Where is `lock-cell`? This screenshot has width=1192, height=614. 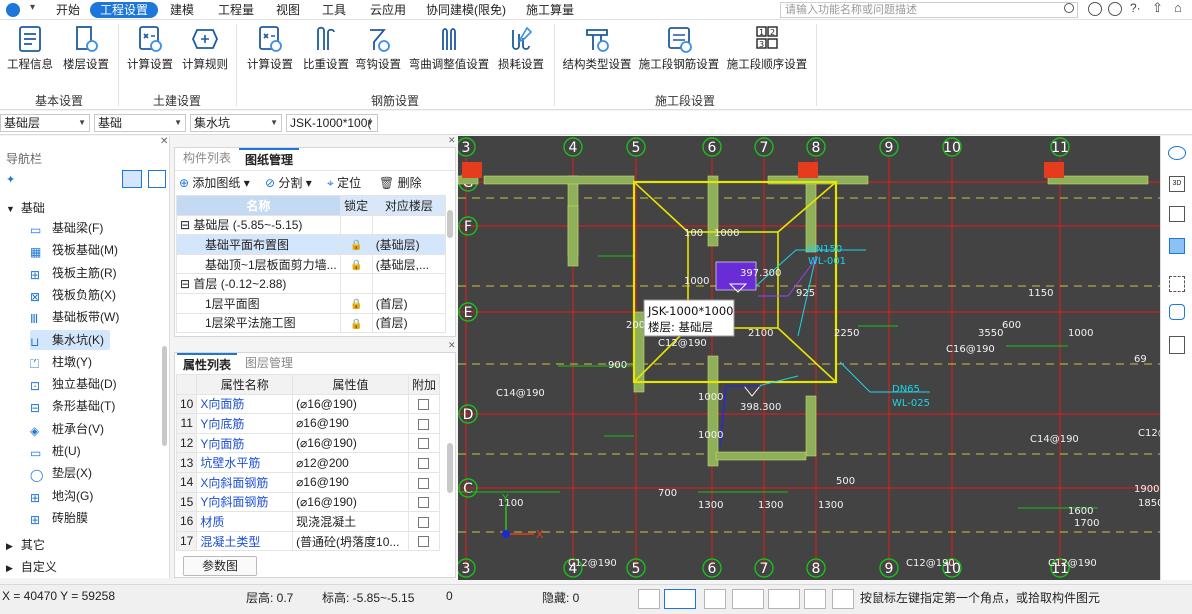
lock-cell is located at coordinates (356, 225).